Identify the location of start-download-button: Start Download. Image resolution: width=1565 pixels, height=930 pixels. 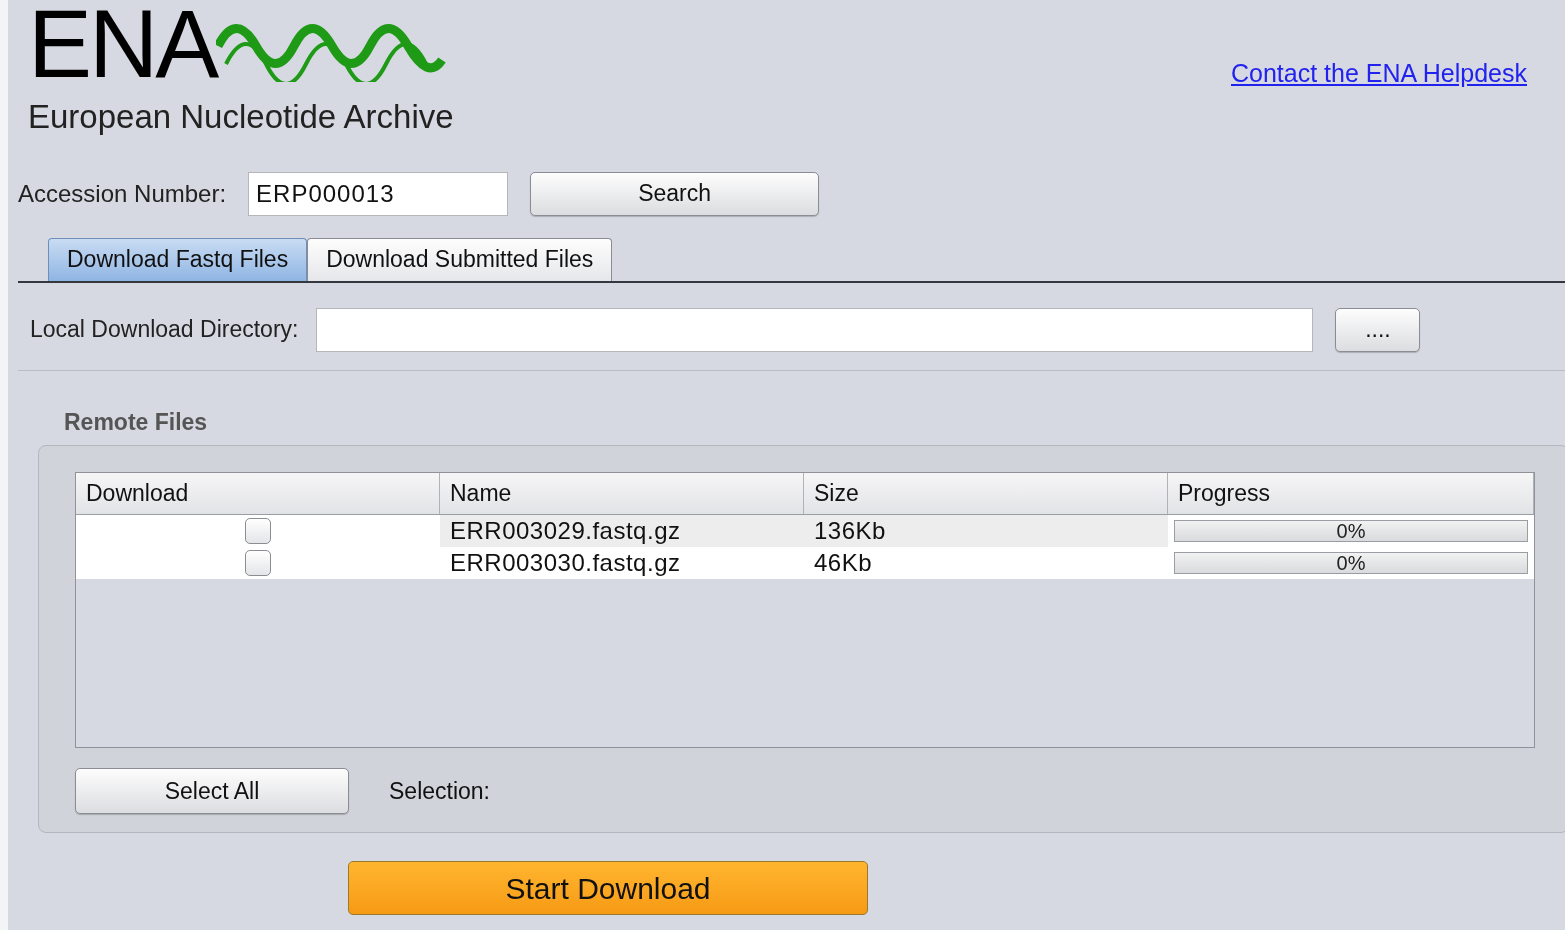
(608, 888).